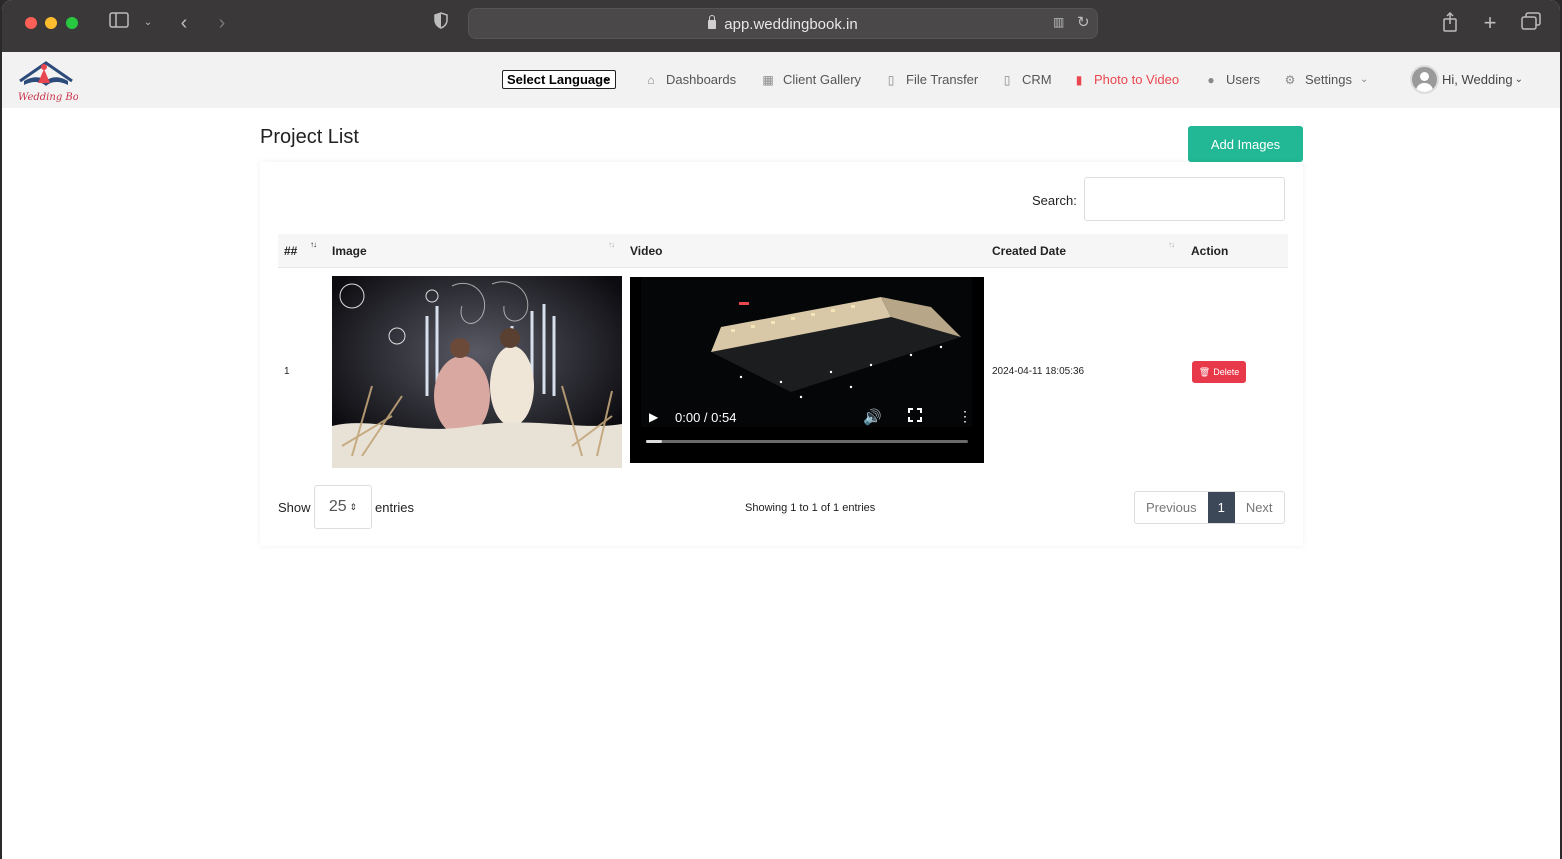  What do you see at coordinates (1038, 371) in the screenshot?
I see `created-date: 2024-04-11 18:05:36` at bounding box center [1038, 371].